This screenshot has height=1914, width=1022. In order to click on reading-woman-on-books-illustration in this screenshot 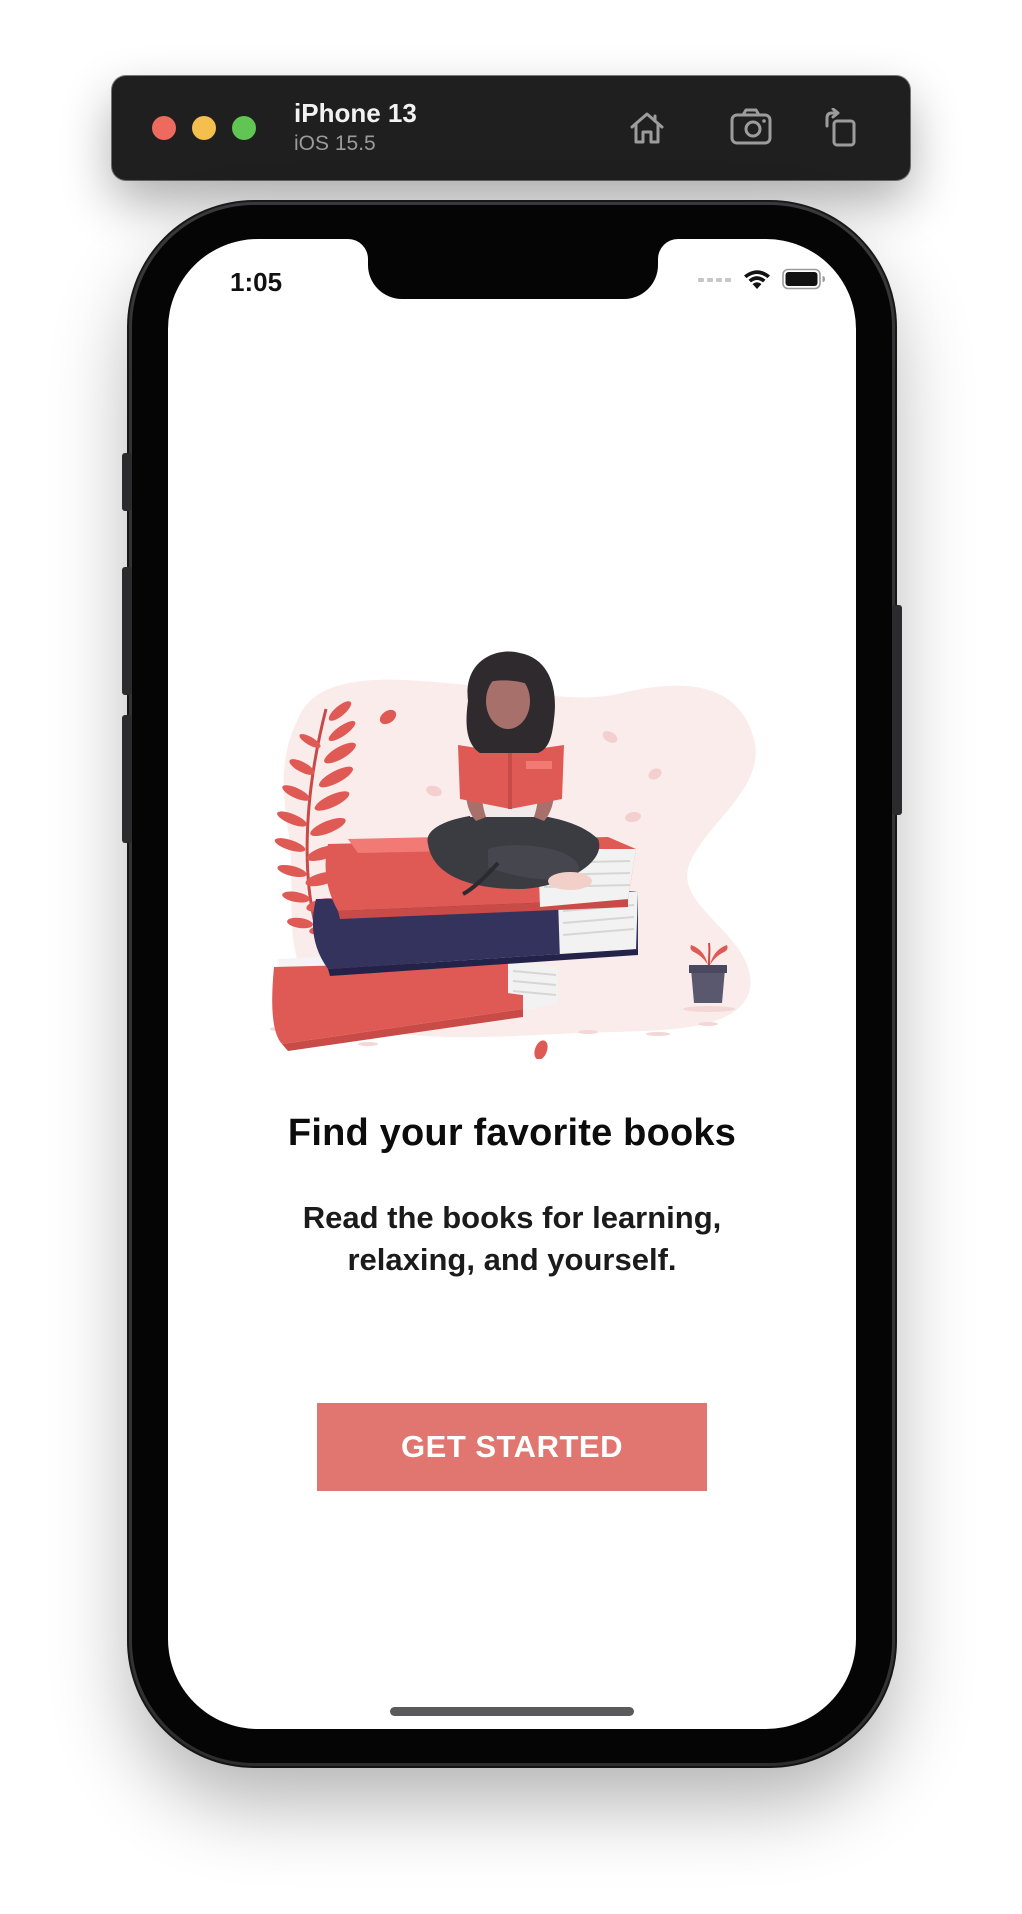, I will do `click(513, 855)`.